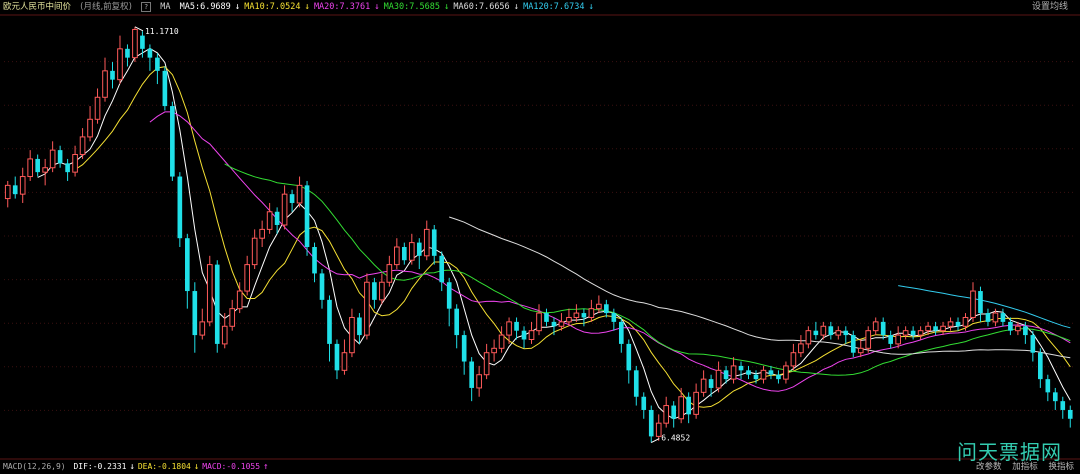  I want to click on macd-label: MACD(12,26,9), so click(34, 466).